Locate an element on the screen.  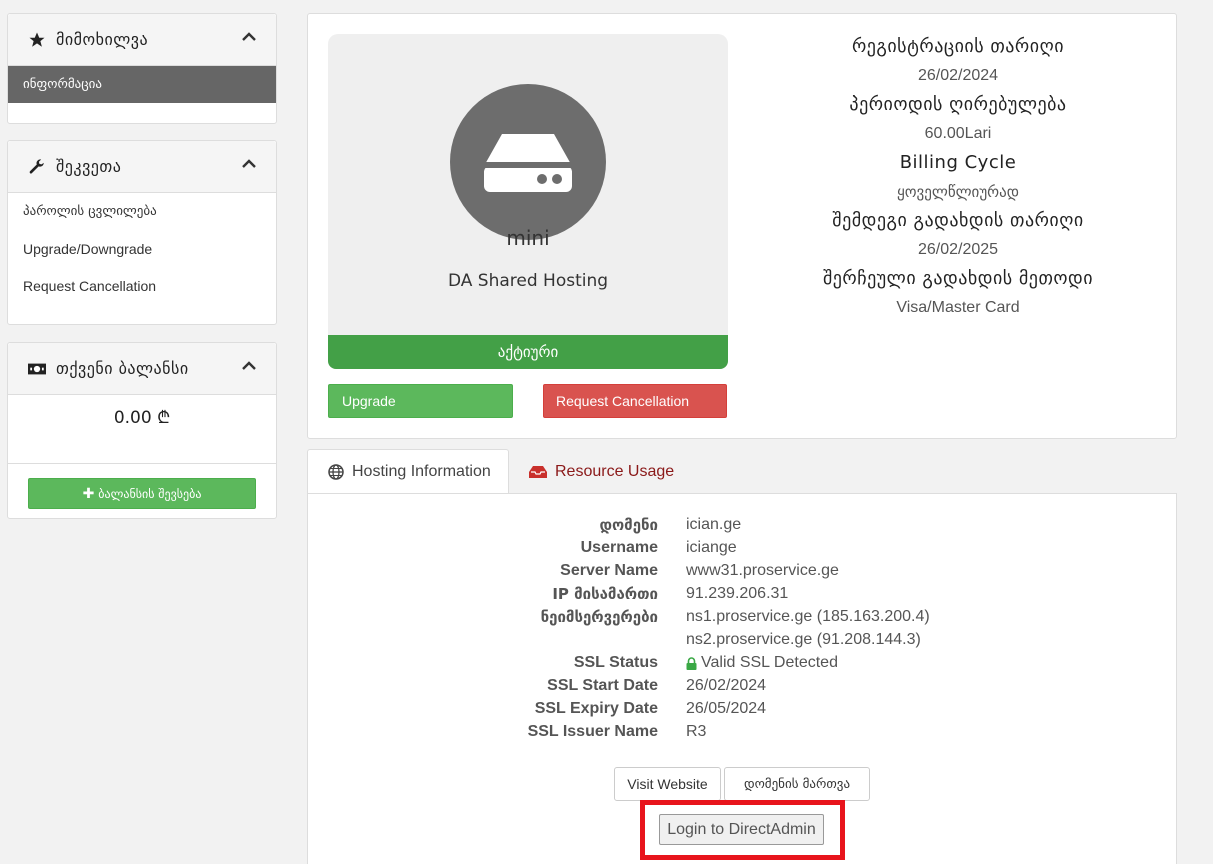
domain-value: ician.ge is located at coordinates (714, 524).